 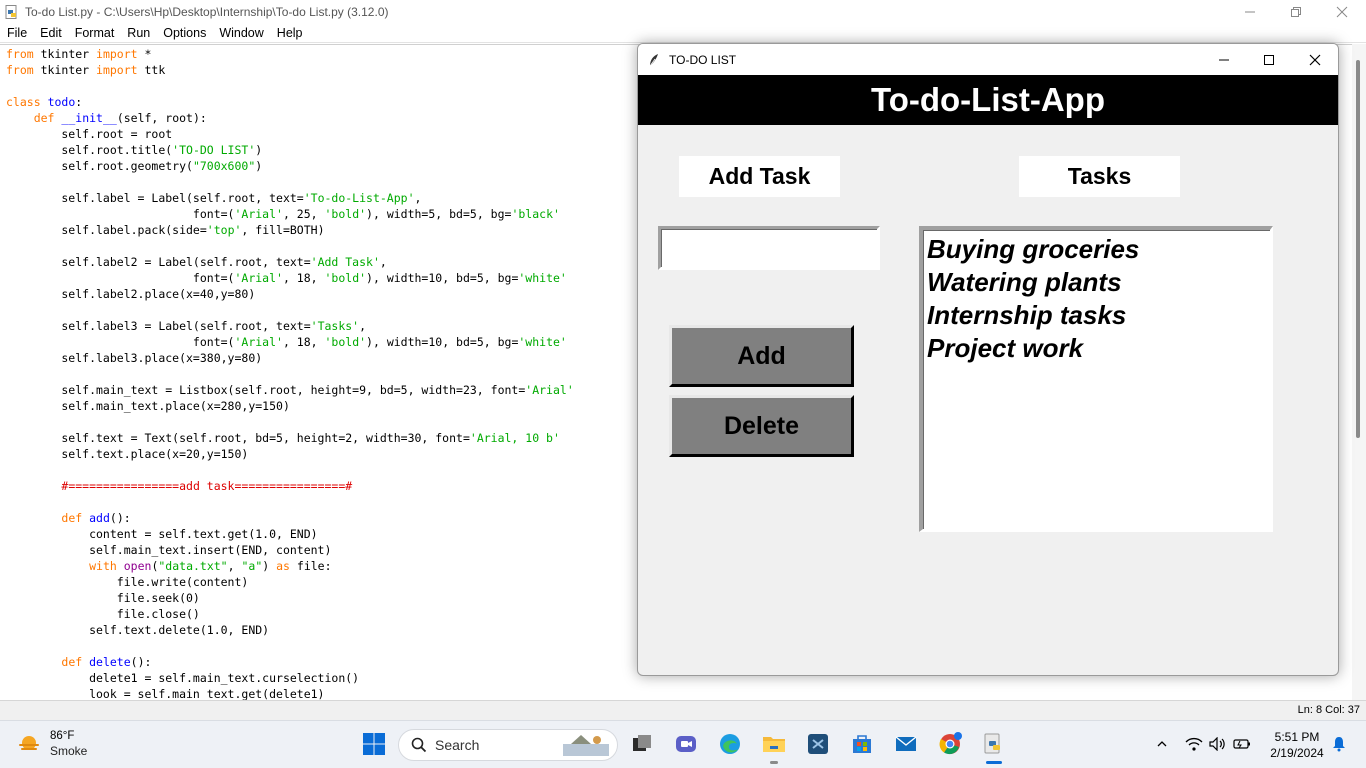 I want to click on bell-icon, so click(x=1339, y=744).